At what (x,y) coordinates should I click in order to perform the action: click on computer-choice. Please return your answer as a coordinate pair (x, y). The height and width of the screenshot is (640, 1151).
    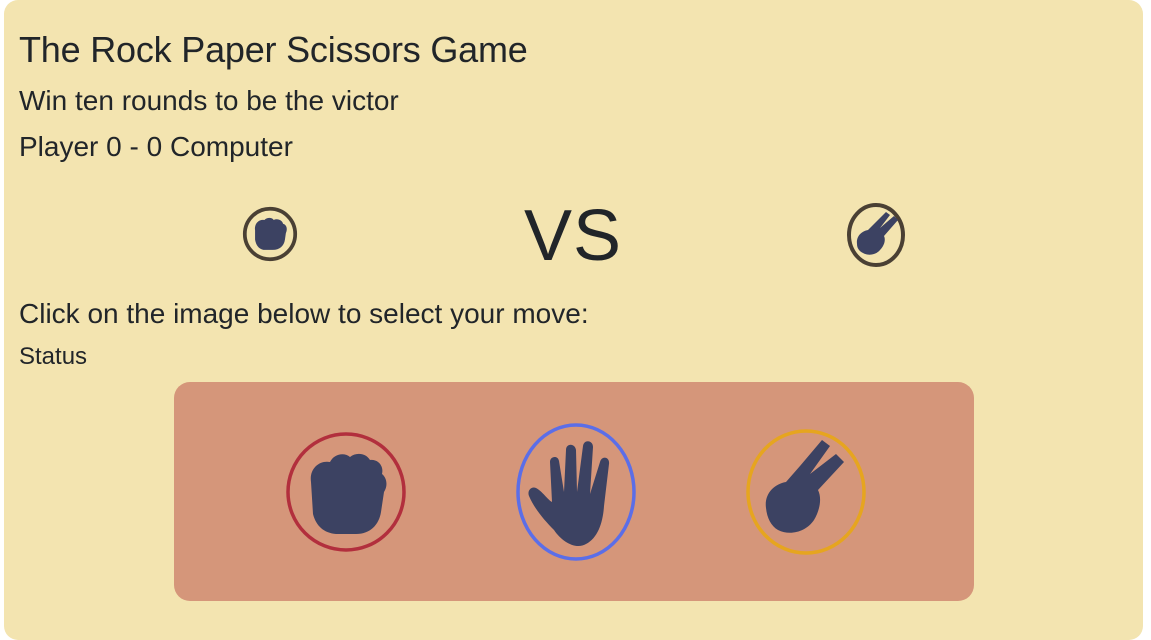
    Looking at the image, I should click on (876, 235).